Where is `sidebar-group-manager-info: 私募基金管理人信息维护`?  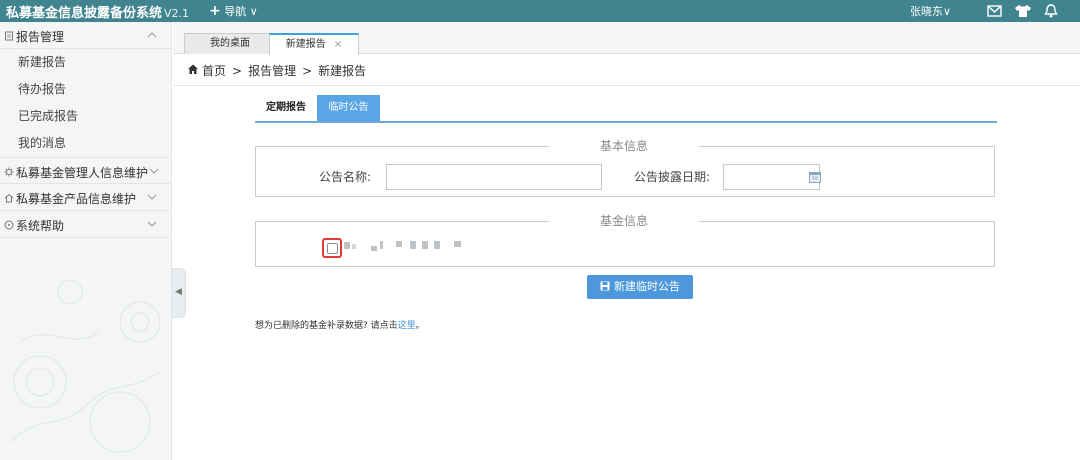 sidebar-group-manager-info: 私募基金管理人信息维护 is located at coordinates (85, 170).